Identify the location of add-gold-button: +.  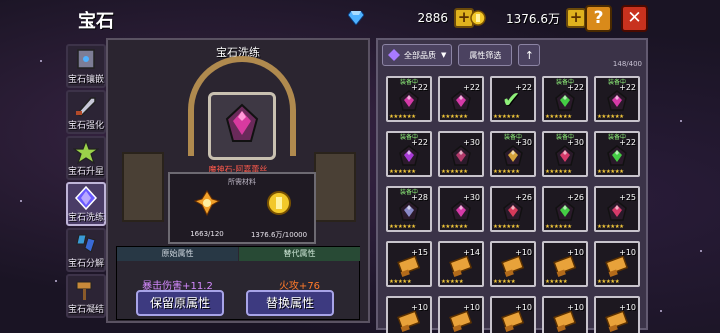
(576, 18).